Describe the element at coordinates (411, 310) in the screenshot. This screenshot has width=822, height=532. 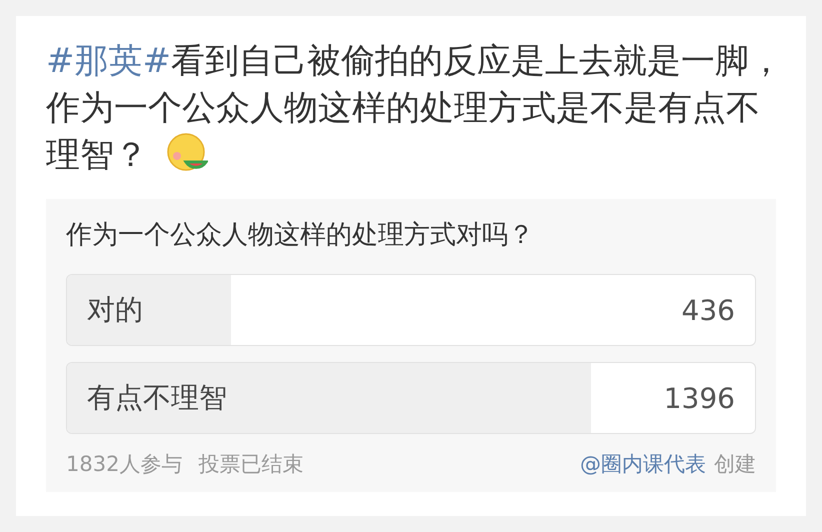
I see `poll-option: 对的 436` at that location.